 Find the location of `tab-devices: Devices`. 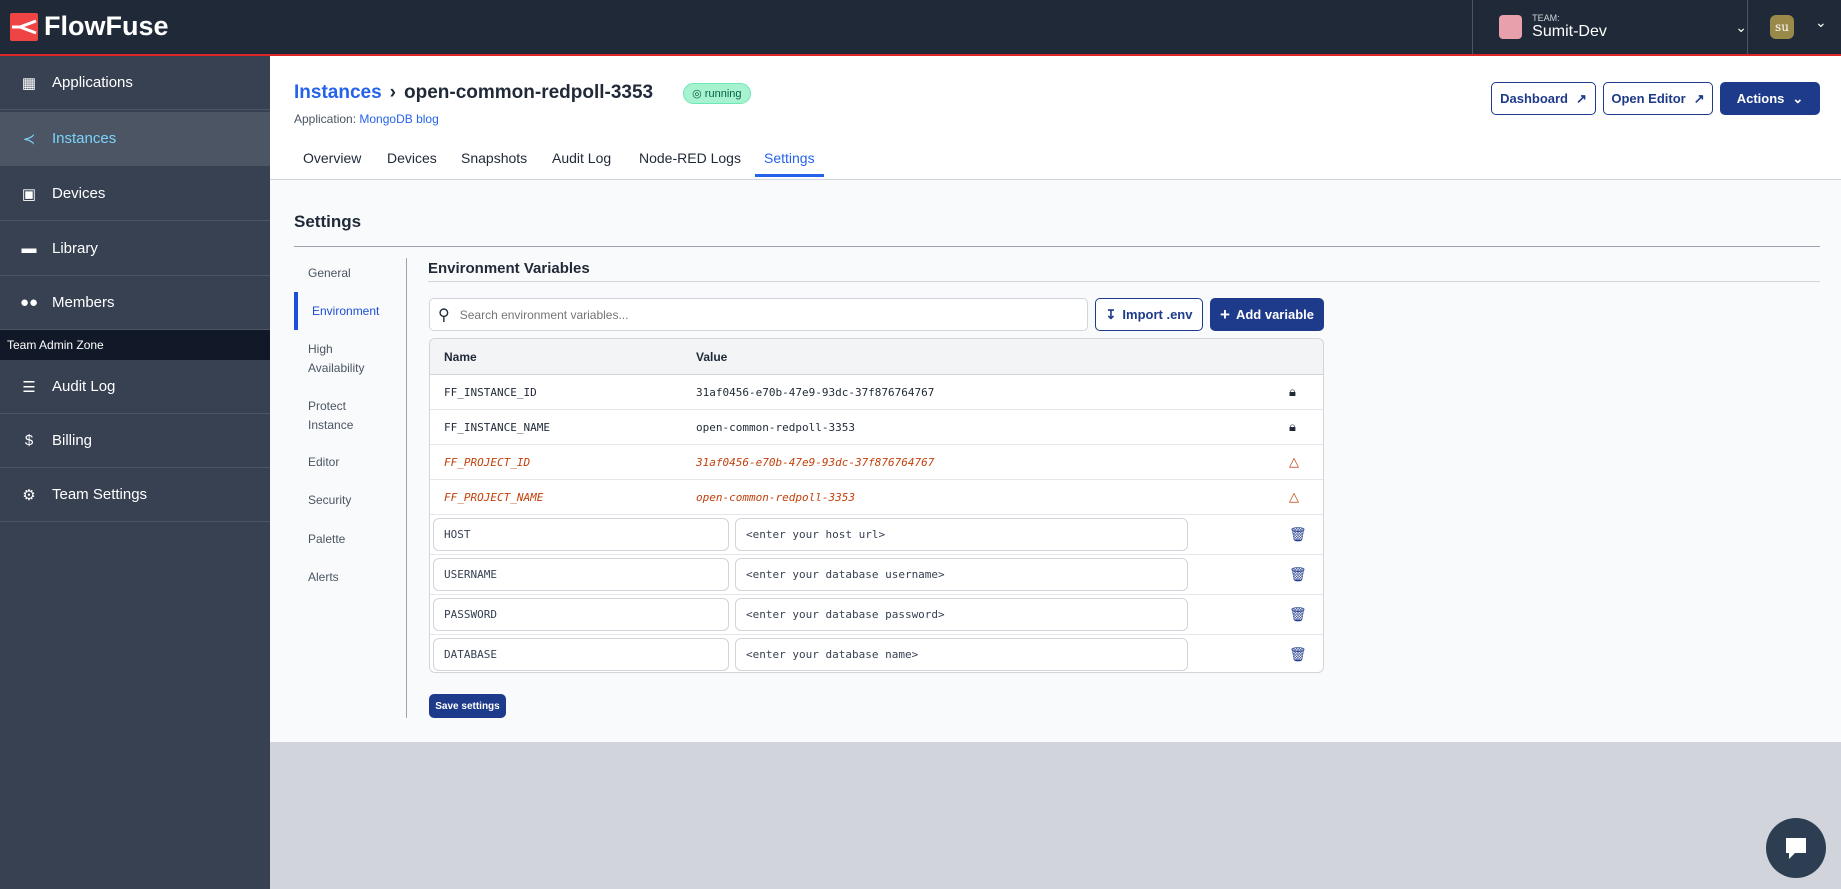

tab-devices: Devices is located at coordinates (412, 163).